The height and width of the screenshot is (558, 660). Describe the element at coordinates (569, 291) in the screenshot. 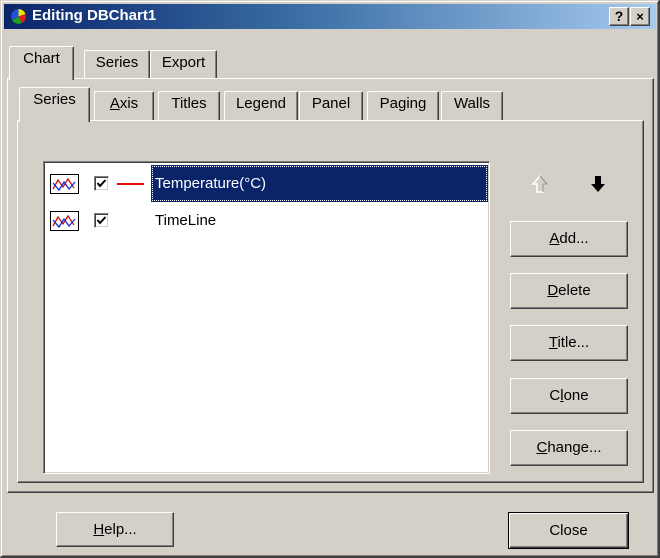

I see `delete-button: Delete` at that location.